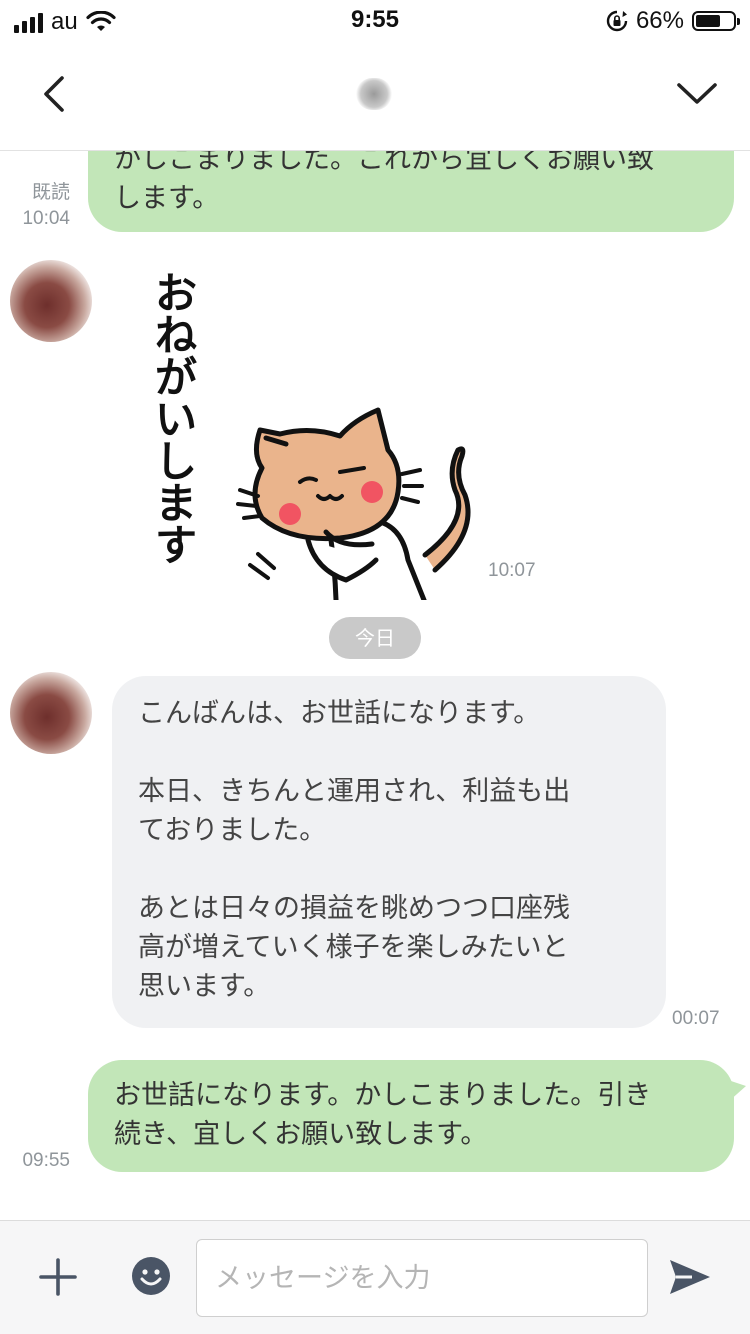 The height and width of the screenshot is (1334, 750). I want to click on header-menu-button, so click(697, 94).